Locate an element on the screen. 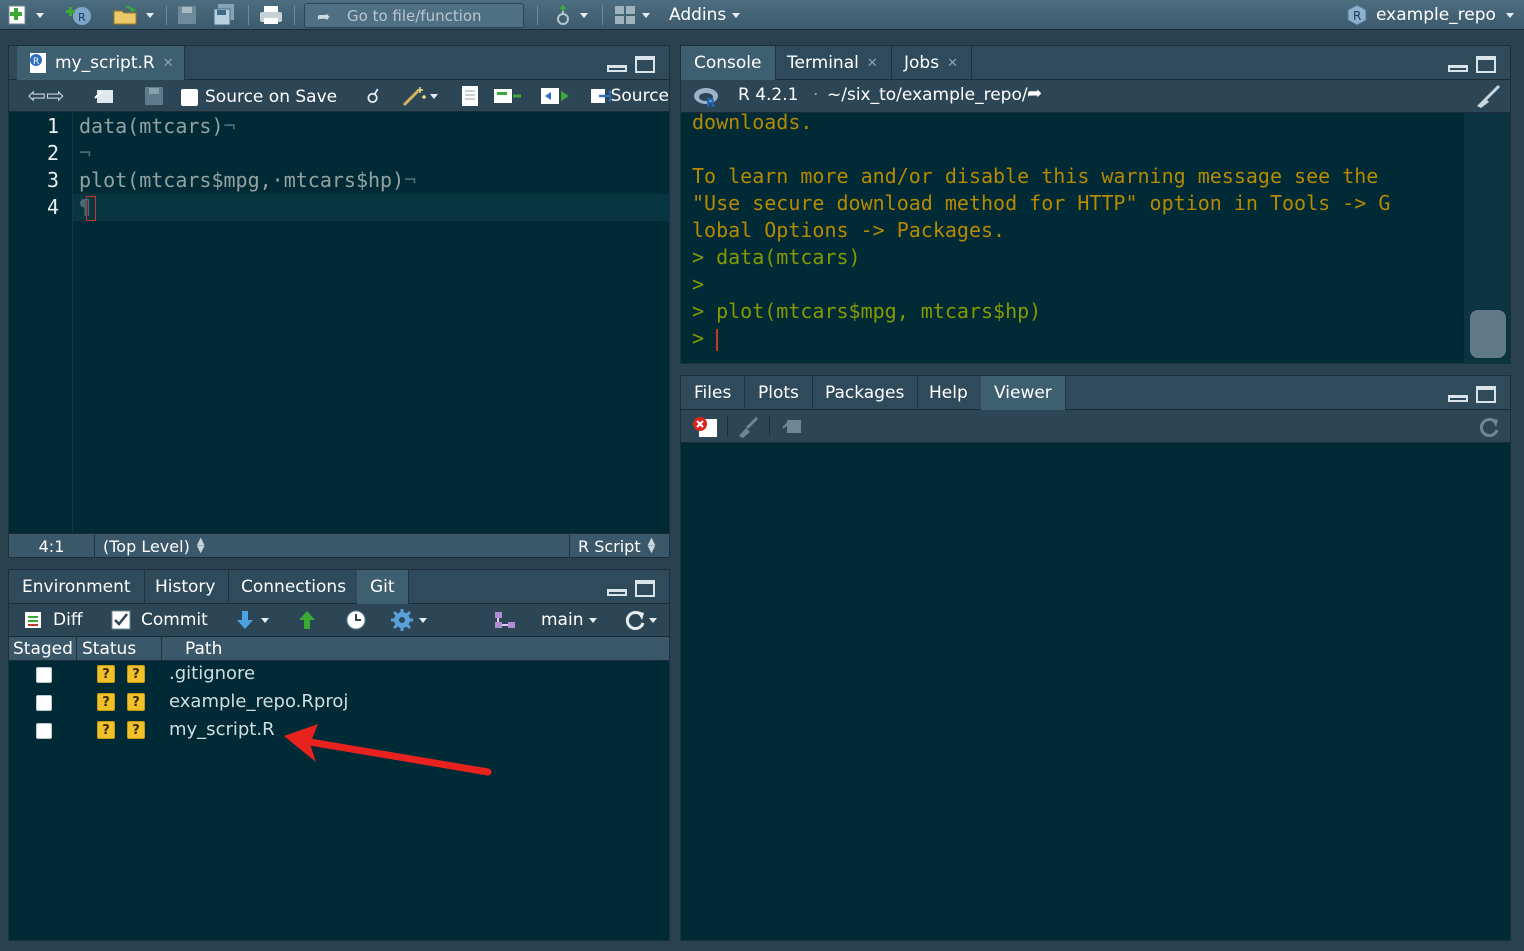 The image size is (1524, 951). run-icon is located at coordinates (555, 96).